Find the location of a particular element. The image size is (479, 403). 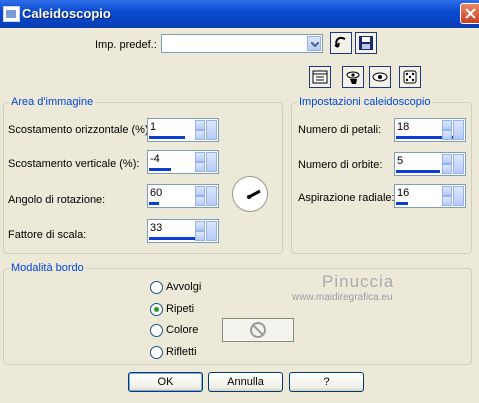

radial-suction-dropdown is located at coordinates (458, 196).